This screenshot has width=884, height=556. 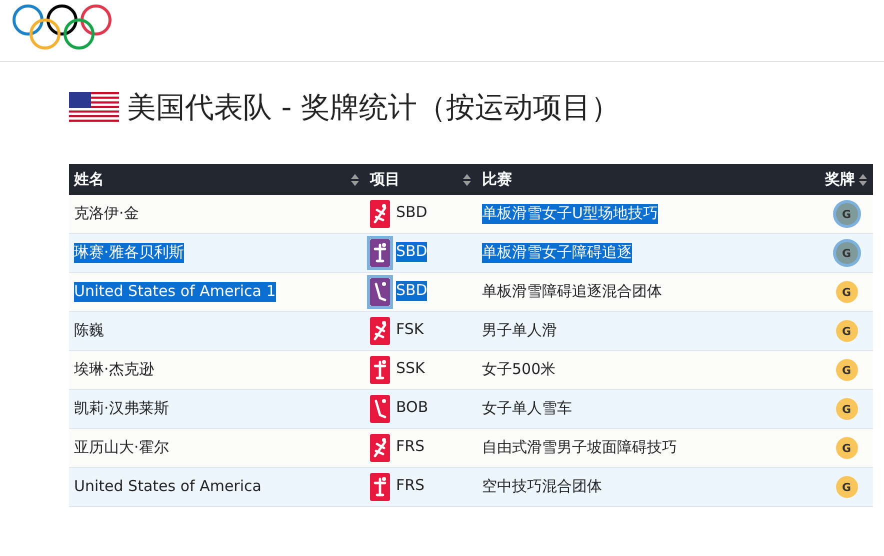 I want to click on page-title: 美国代表队 - 奖牌统计（按运动项目）, so click(x=373, y=107).